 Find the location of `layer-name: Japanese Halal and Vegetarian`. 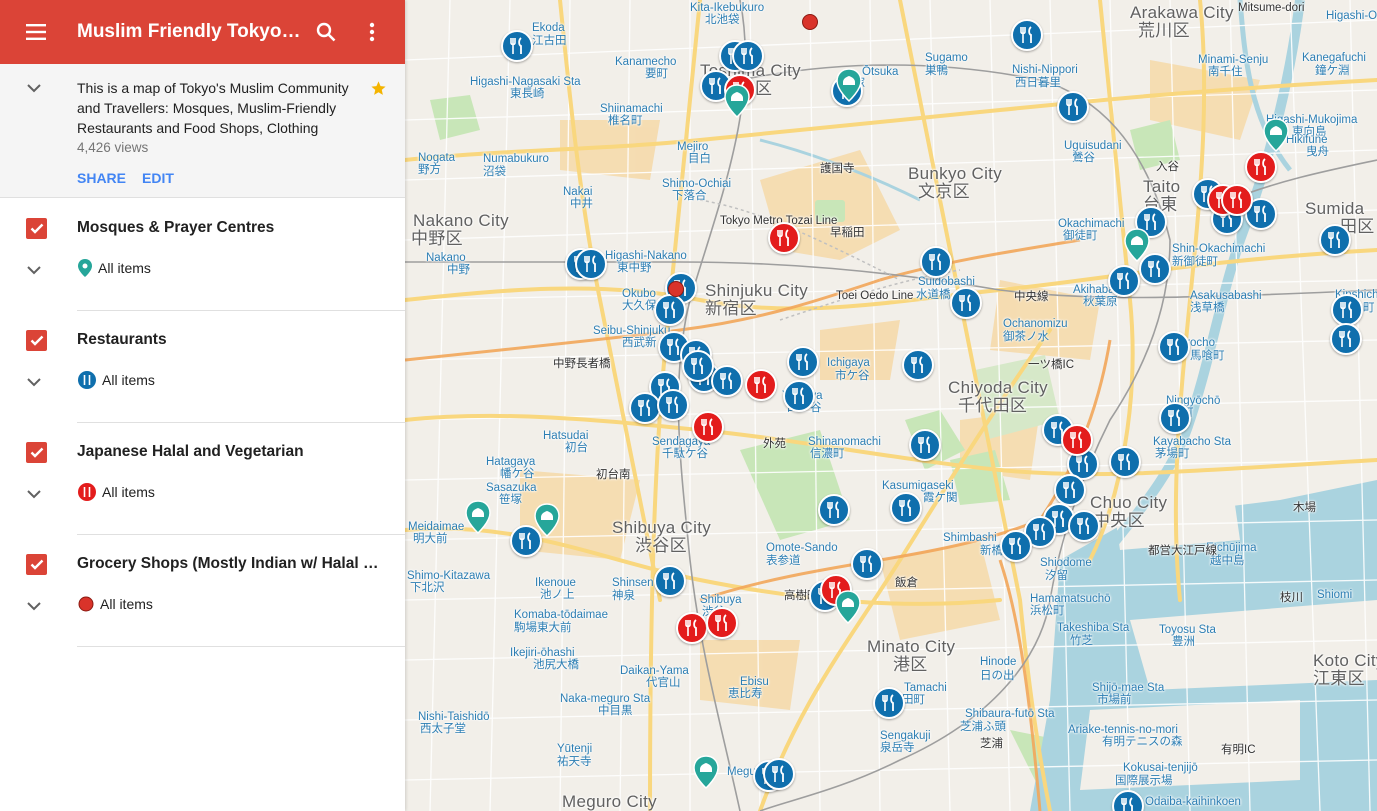

layer-name: Japanese Halal and Vegetarian is located at coordinates (190, 451).